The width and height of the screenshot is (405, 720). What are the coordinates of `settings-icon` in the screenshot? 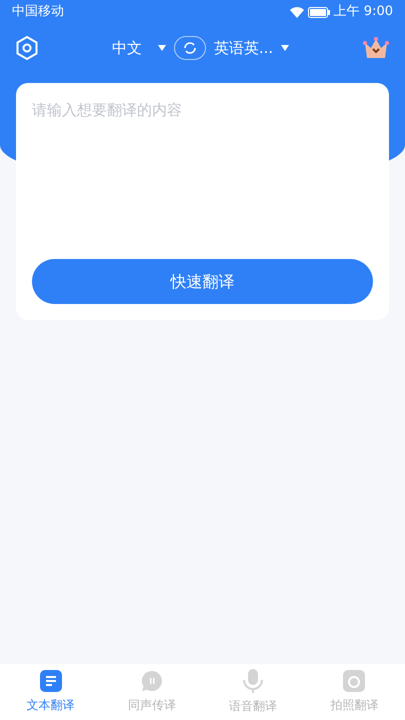 It's located at (27, 48).